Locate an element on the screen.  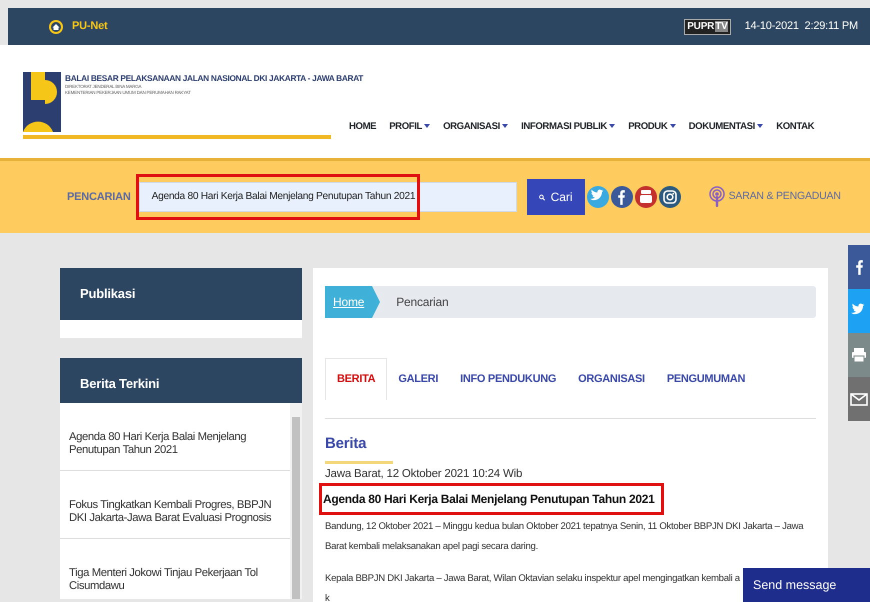
nav-link: PROFIL is located at coordinates (409, 127).